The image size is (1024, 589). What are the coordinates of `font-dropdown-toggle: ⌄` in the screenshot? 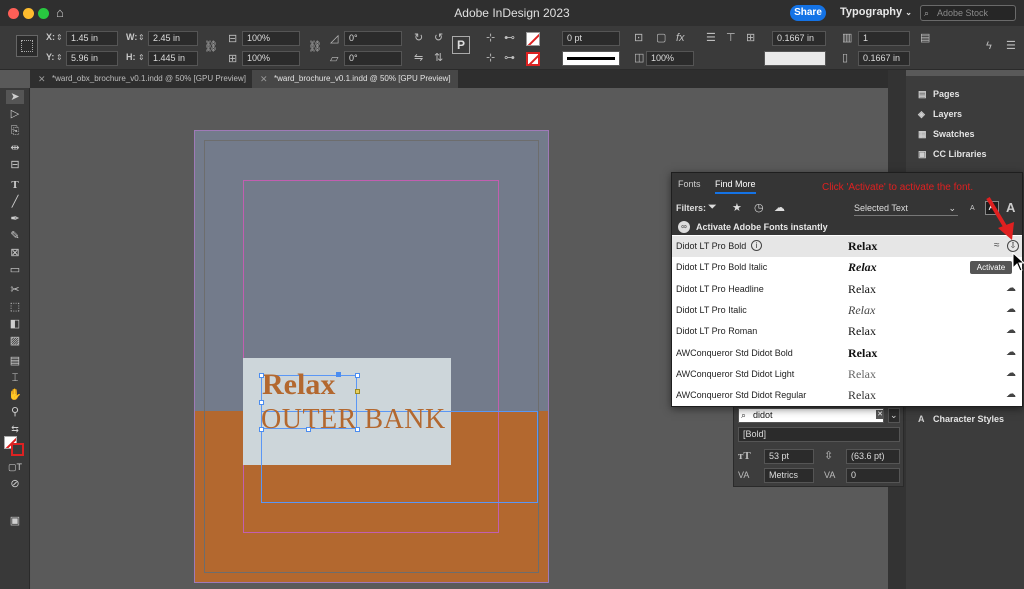 It's located at (894, 415).